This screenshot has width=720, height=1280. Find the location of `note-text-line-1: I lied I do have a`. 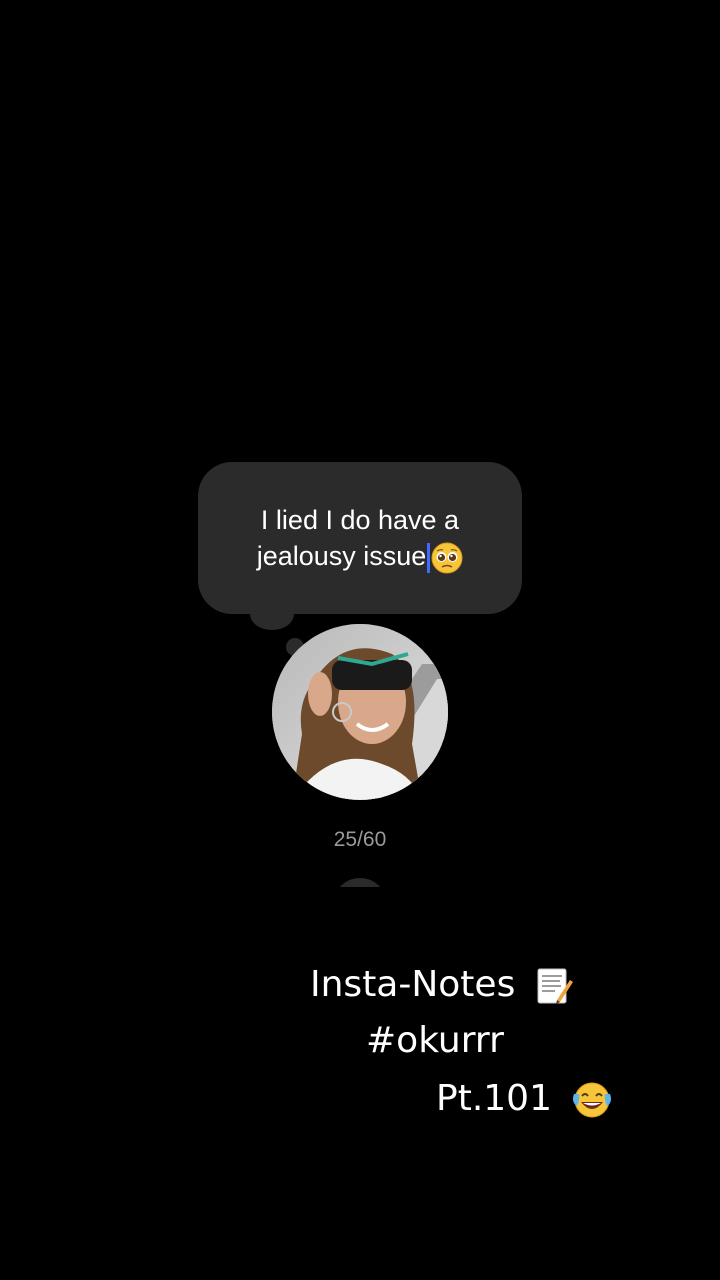

note-text-line-1: I lied I do have a is located at coordinates (360, 520).